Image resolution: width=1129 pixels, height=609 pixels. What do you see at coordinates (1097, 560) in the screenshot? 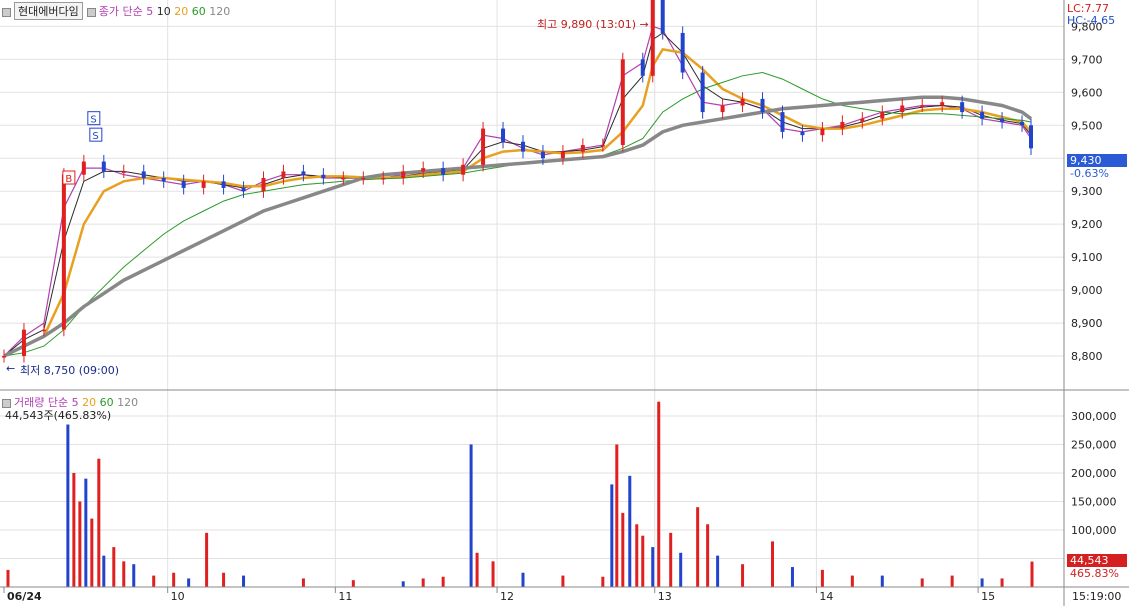
I see `current-volume-tag: 44,543` at bounding box center [1097, 560].